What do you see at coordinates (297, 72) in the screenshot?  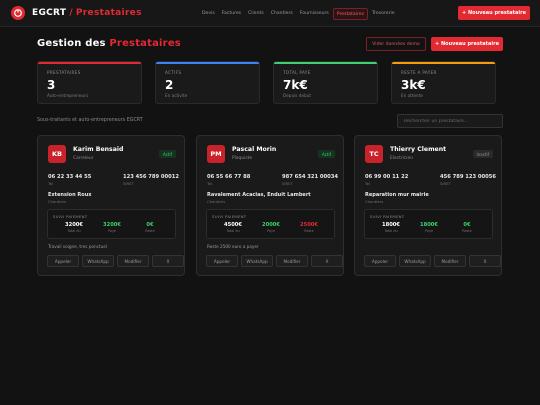 I see `stat-label: TOTAL PAYE` at bounding box center [297, 72].